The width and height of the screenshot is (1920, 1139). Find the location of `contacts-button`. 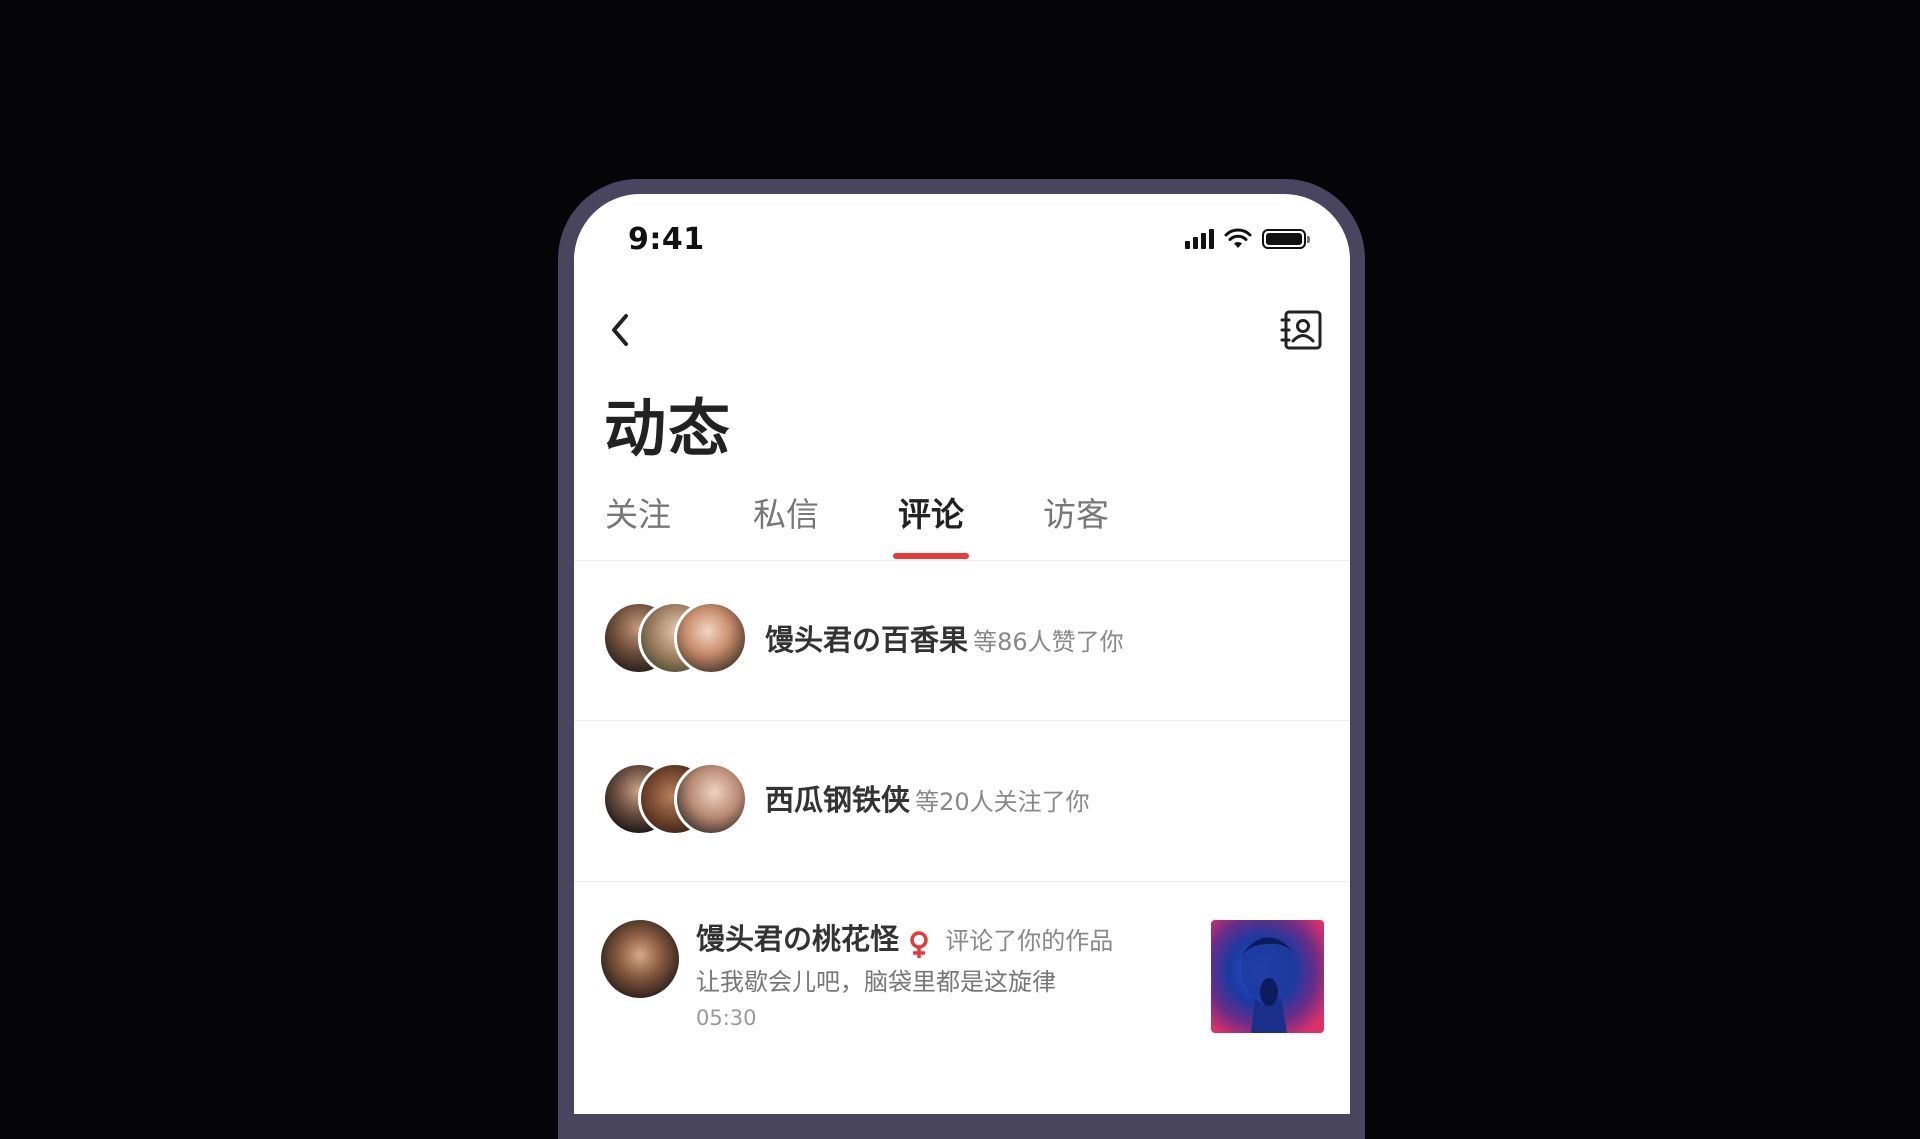

contacts-button is located at coordinates (1302, 330).